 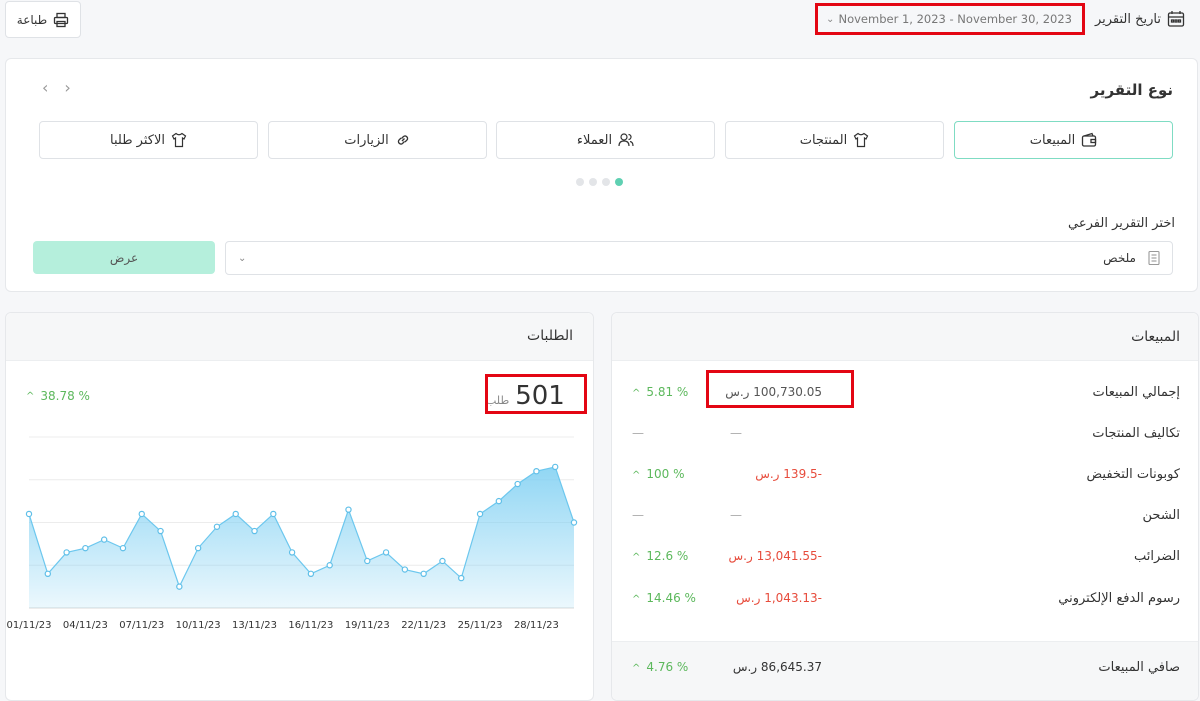 I want to click on sales-row-value: -139.5 ر.س, so click(x=788, y=474).